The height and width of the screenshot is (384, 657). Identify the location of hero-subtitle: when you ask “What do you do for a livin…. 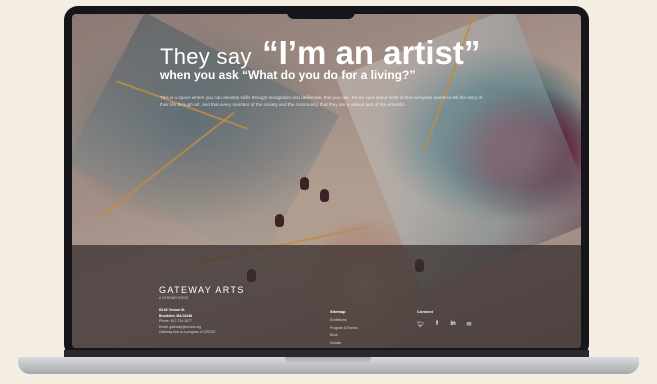
(288, 75).